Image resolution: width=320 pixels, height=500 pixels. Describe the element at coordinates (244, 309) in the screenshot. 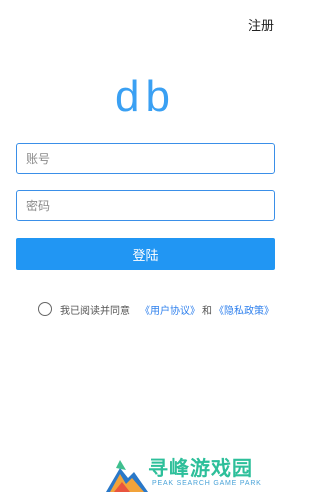

I see `privacy-policy-link: 《隐私政策》` at that location.